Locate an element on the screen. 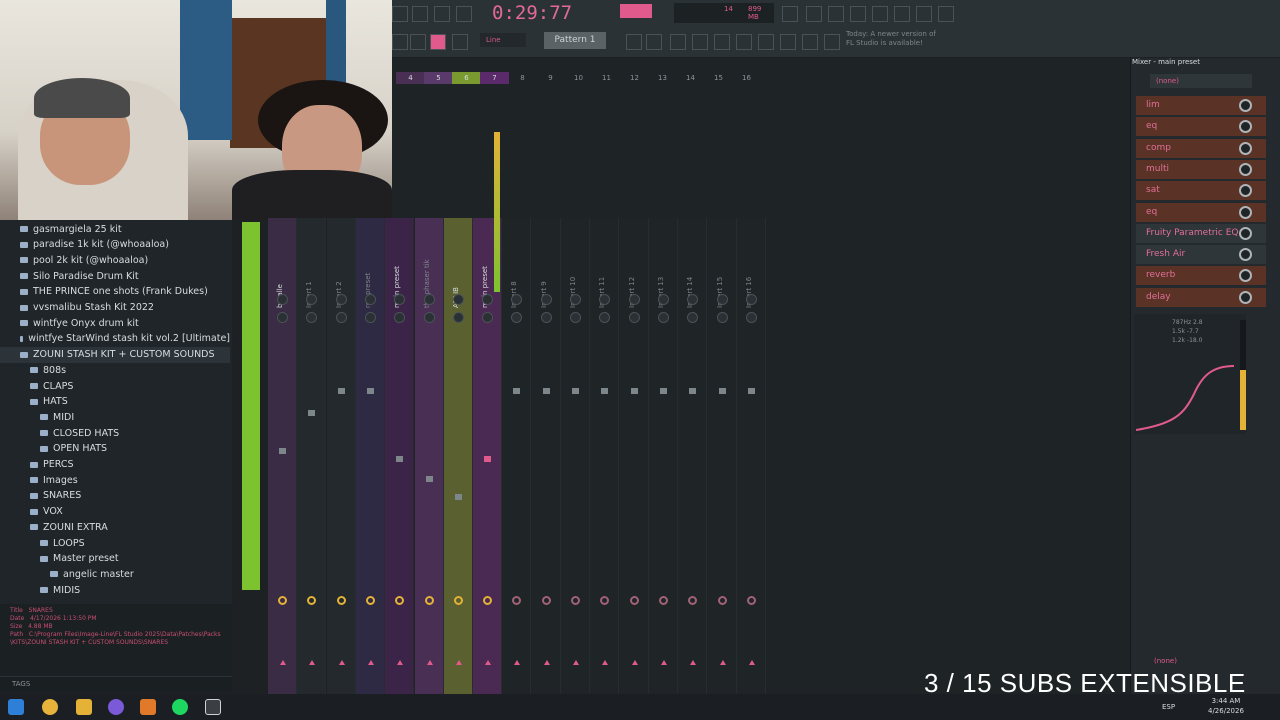  mixer-strip: Insert 9 is located at coordinates (546, 456).